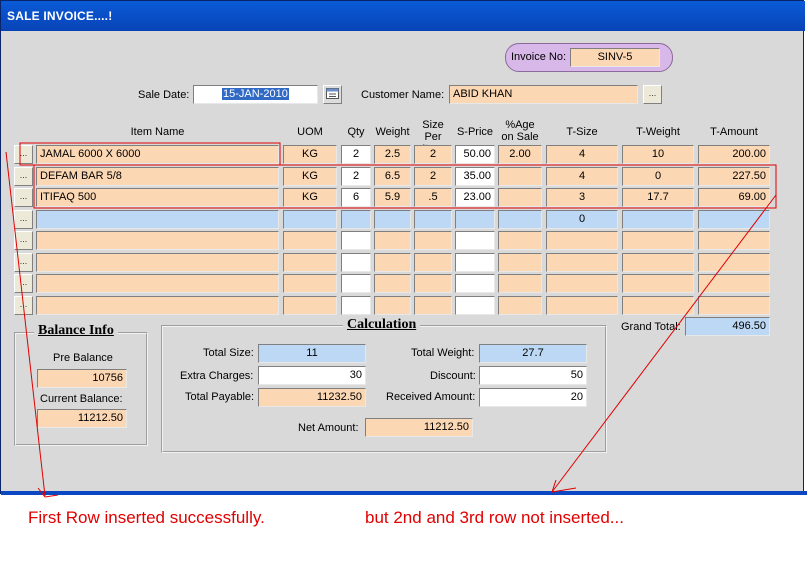 This screenshot has height=581, width=808. Describe the element at coordinates (150, 154) in the screenshot. I see `highlight-first-row` at that location.